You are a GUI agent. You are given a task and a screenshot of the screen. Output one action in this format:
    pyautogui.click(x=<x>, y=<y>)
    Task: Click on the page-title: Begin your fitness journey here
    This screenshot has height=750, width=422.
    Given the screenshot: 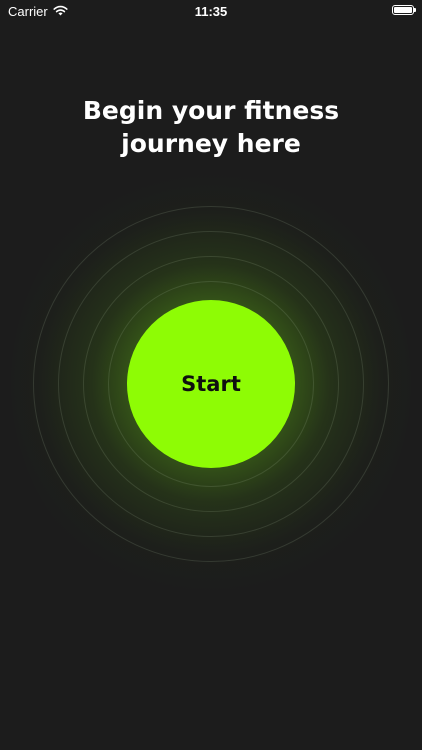 What is the action you would take?
    pyautogui.click(x=211, y=127)
    